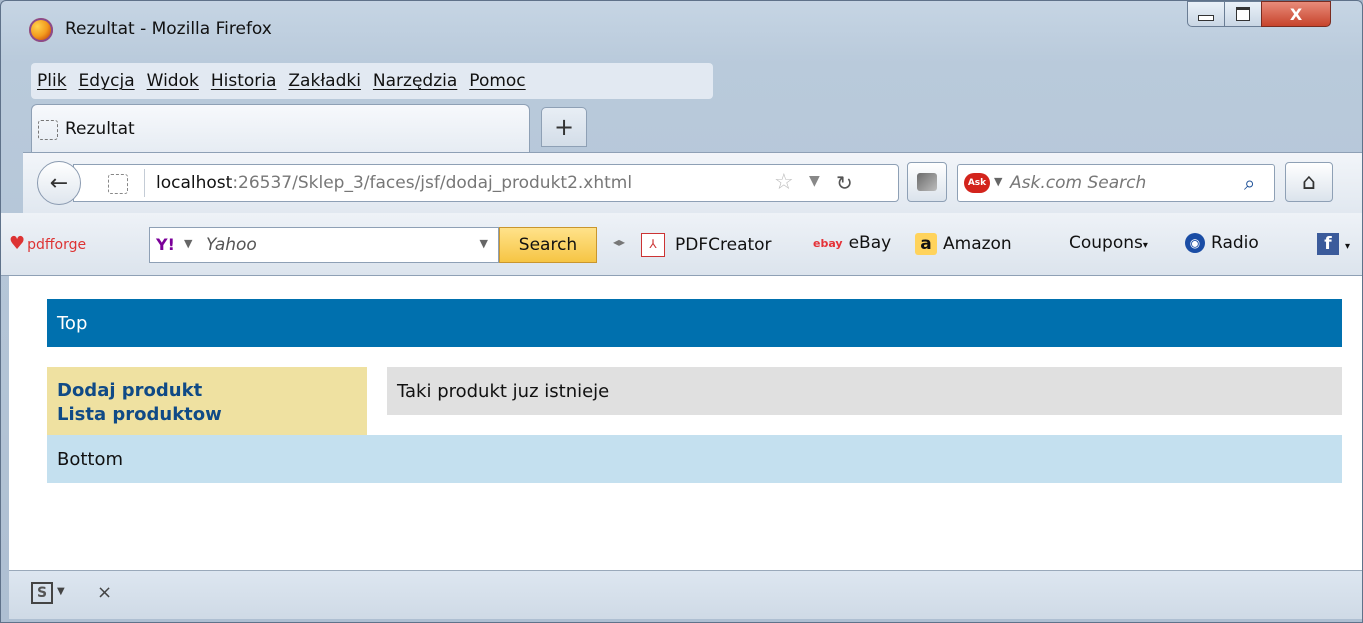  I want to click on pdfcreator-button: ⅄ PDFCreator, so click(706, 245).